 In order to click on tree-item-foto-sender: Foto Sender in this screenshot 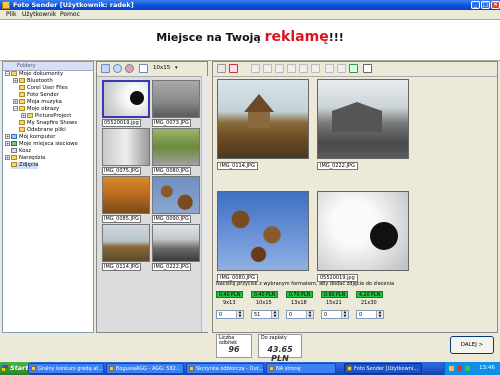, I will do `click(39, 95)`.